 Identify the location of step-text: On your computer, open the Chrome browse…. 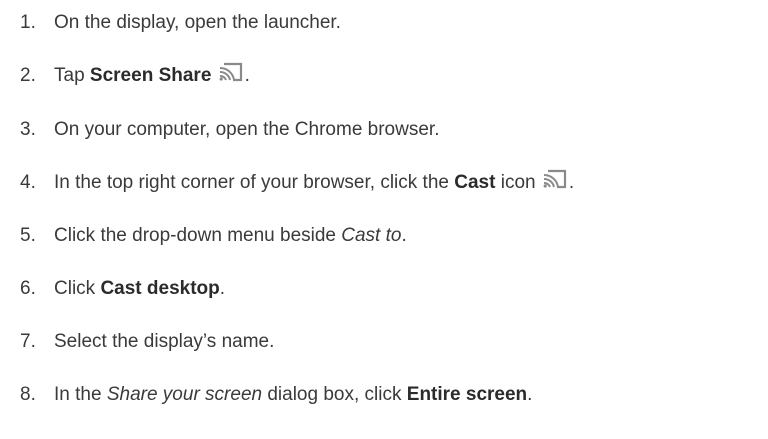
(247, 129).